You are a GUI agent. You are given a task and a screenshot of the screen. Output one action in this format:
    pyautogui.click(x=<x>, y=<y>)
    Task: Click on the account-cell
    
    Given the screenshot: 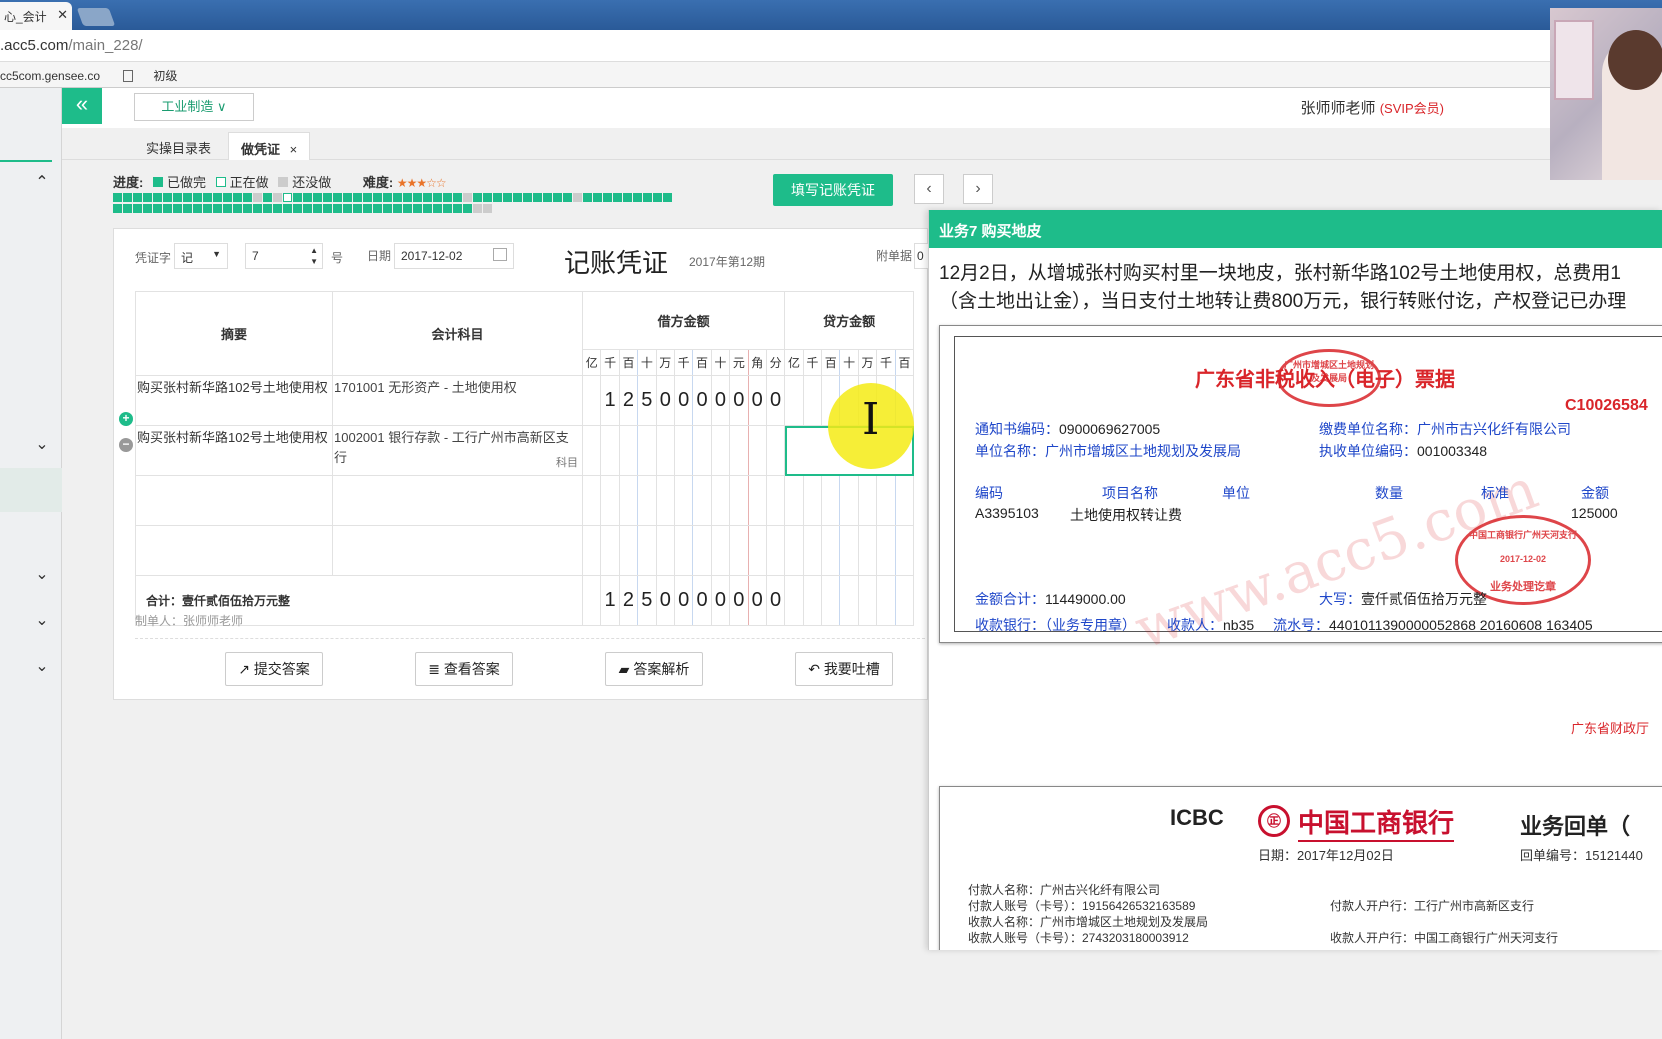 What is the action you would take?
    pyautogui.click(x=457, y=500)
    